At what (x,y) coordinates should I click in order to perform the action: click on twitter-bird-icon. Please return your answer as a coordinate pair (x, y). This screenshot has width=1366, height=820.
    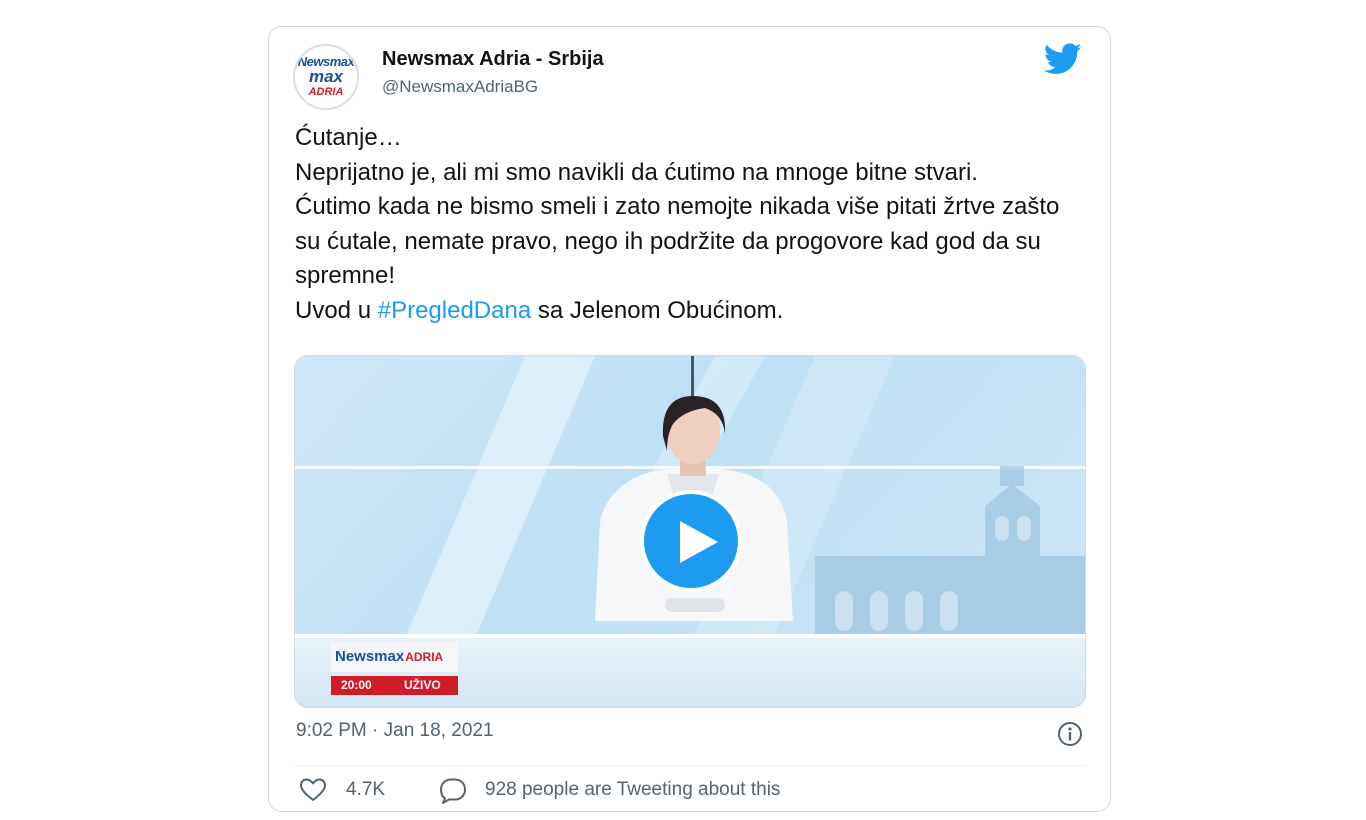
    Looking at the image, I should click on (1063, 59).